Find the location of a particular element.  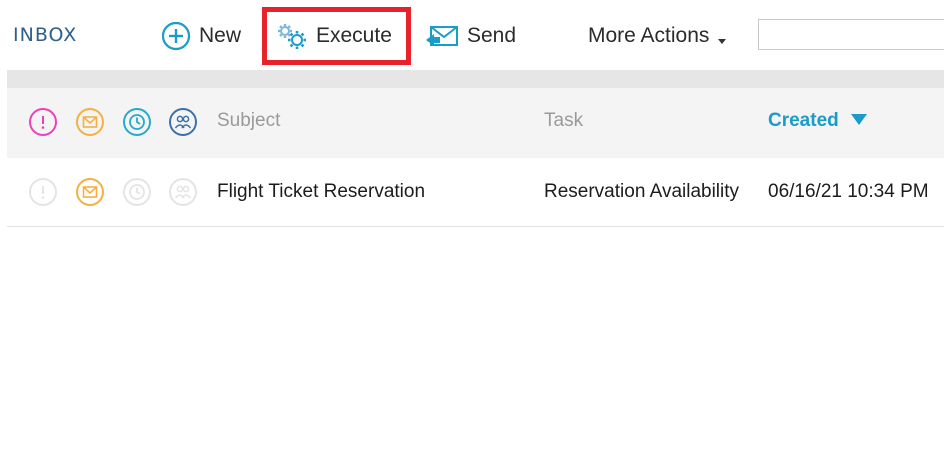

inbox-title: INBOX is located at coordinates (45, 35).